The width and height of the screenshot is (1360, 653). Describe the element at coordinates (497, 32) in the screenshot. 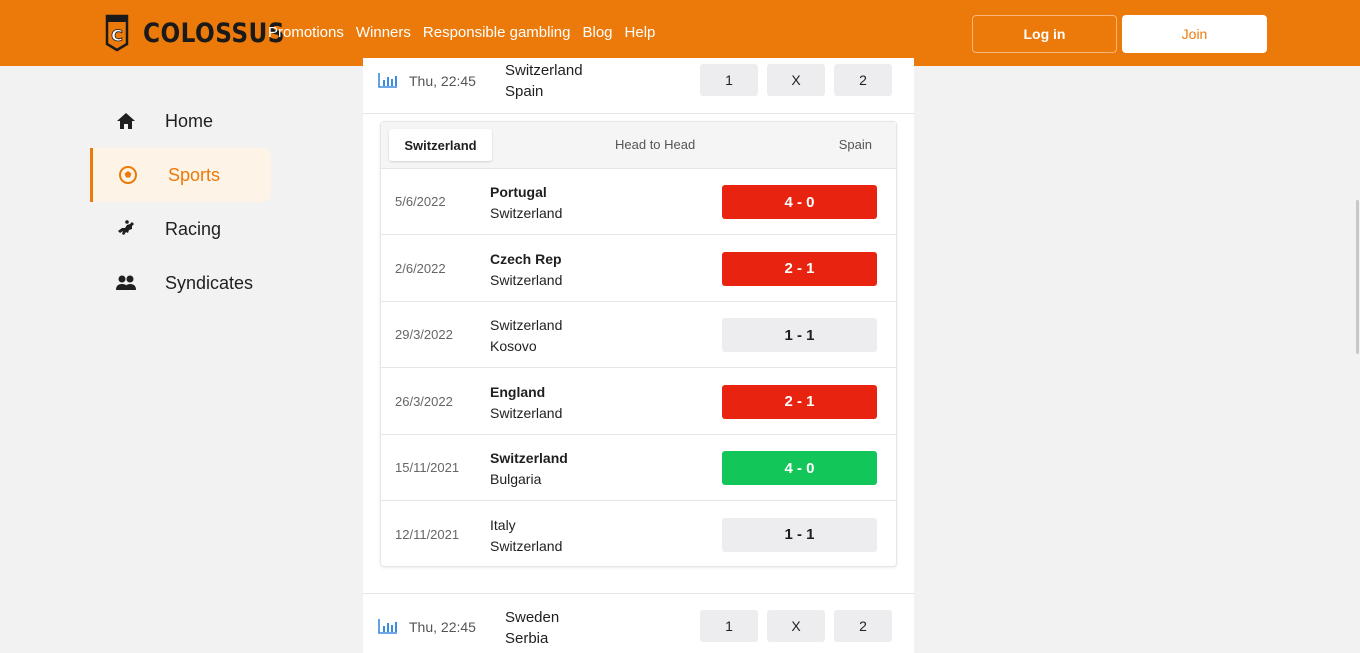

I see `nav-responsible-gambling: Responsible gambling` at that location.